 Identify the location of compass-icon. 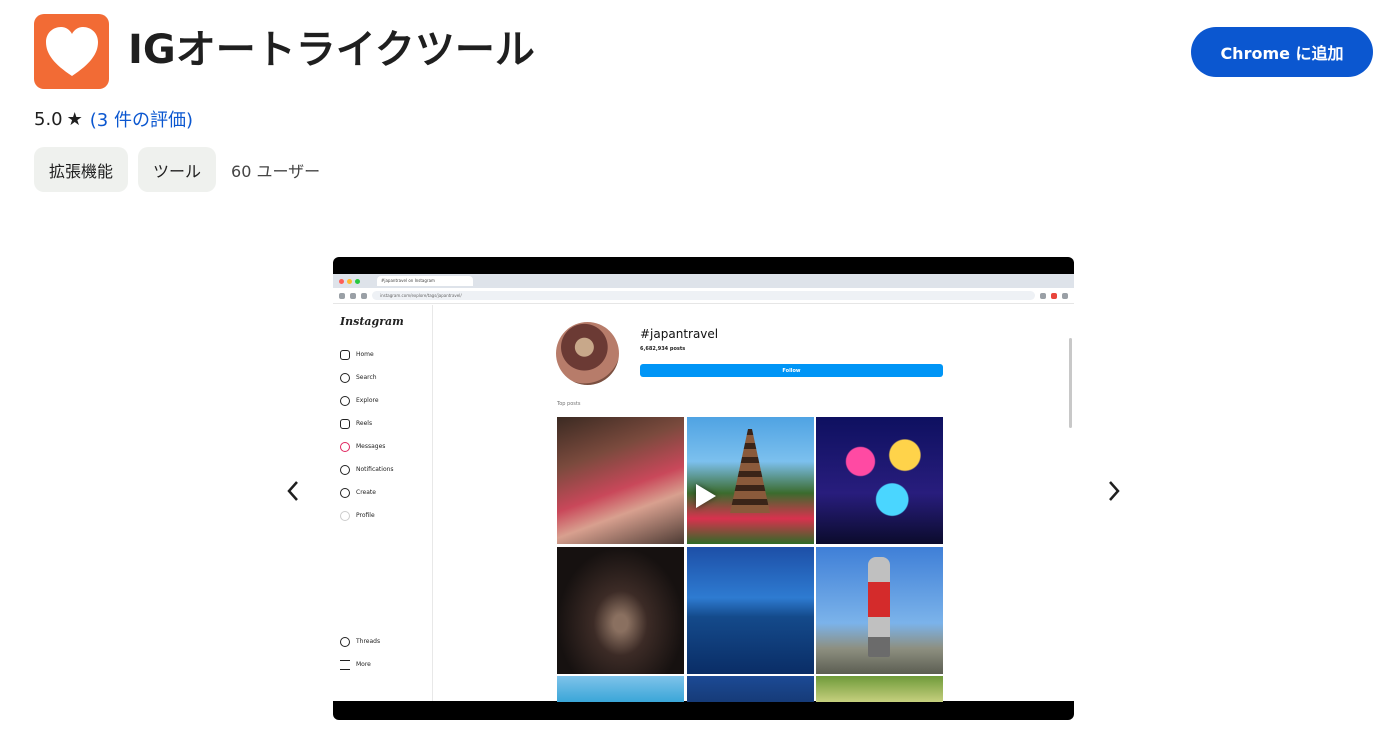
(345, 400).